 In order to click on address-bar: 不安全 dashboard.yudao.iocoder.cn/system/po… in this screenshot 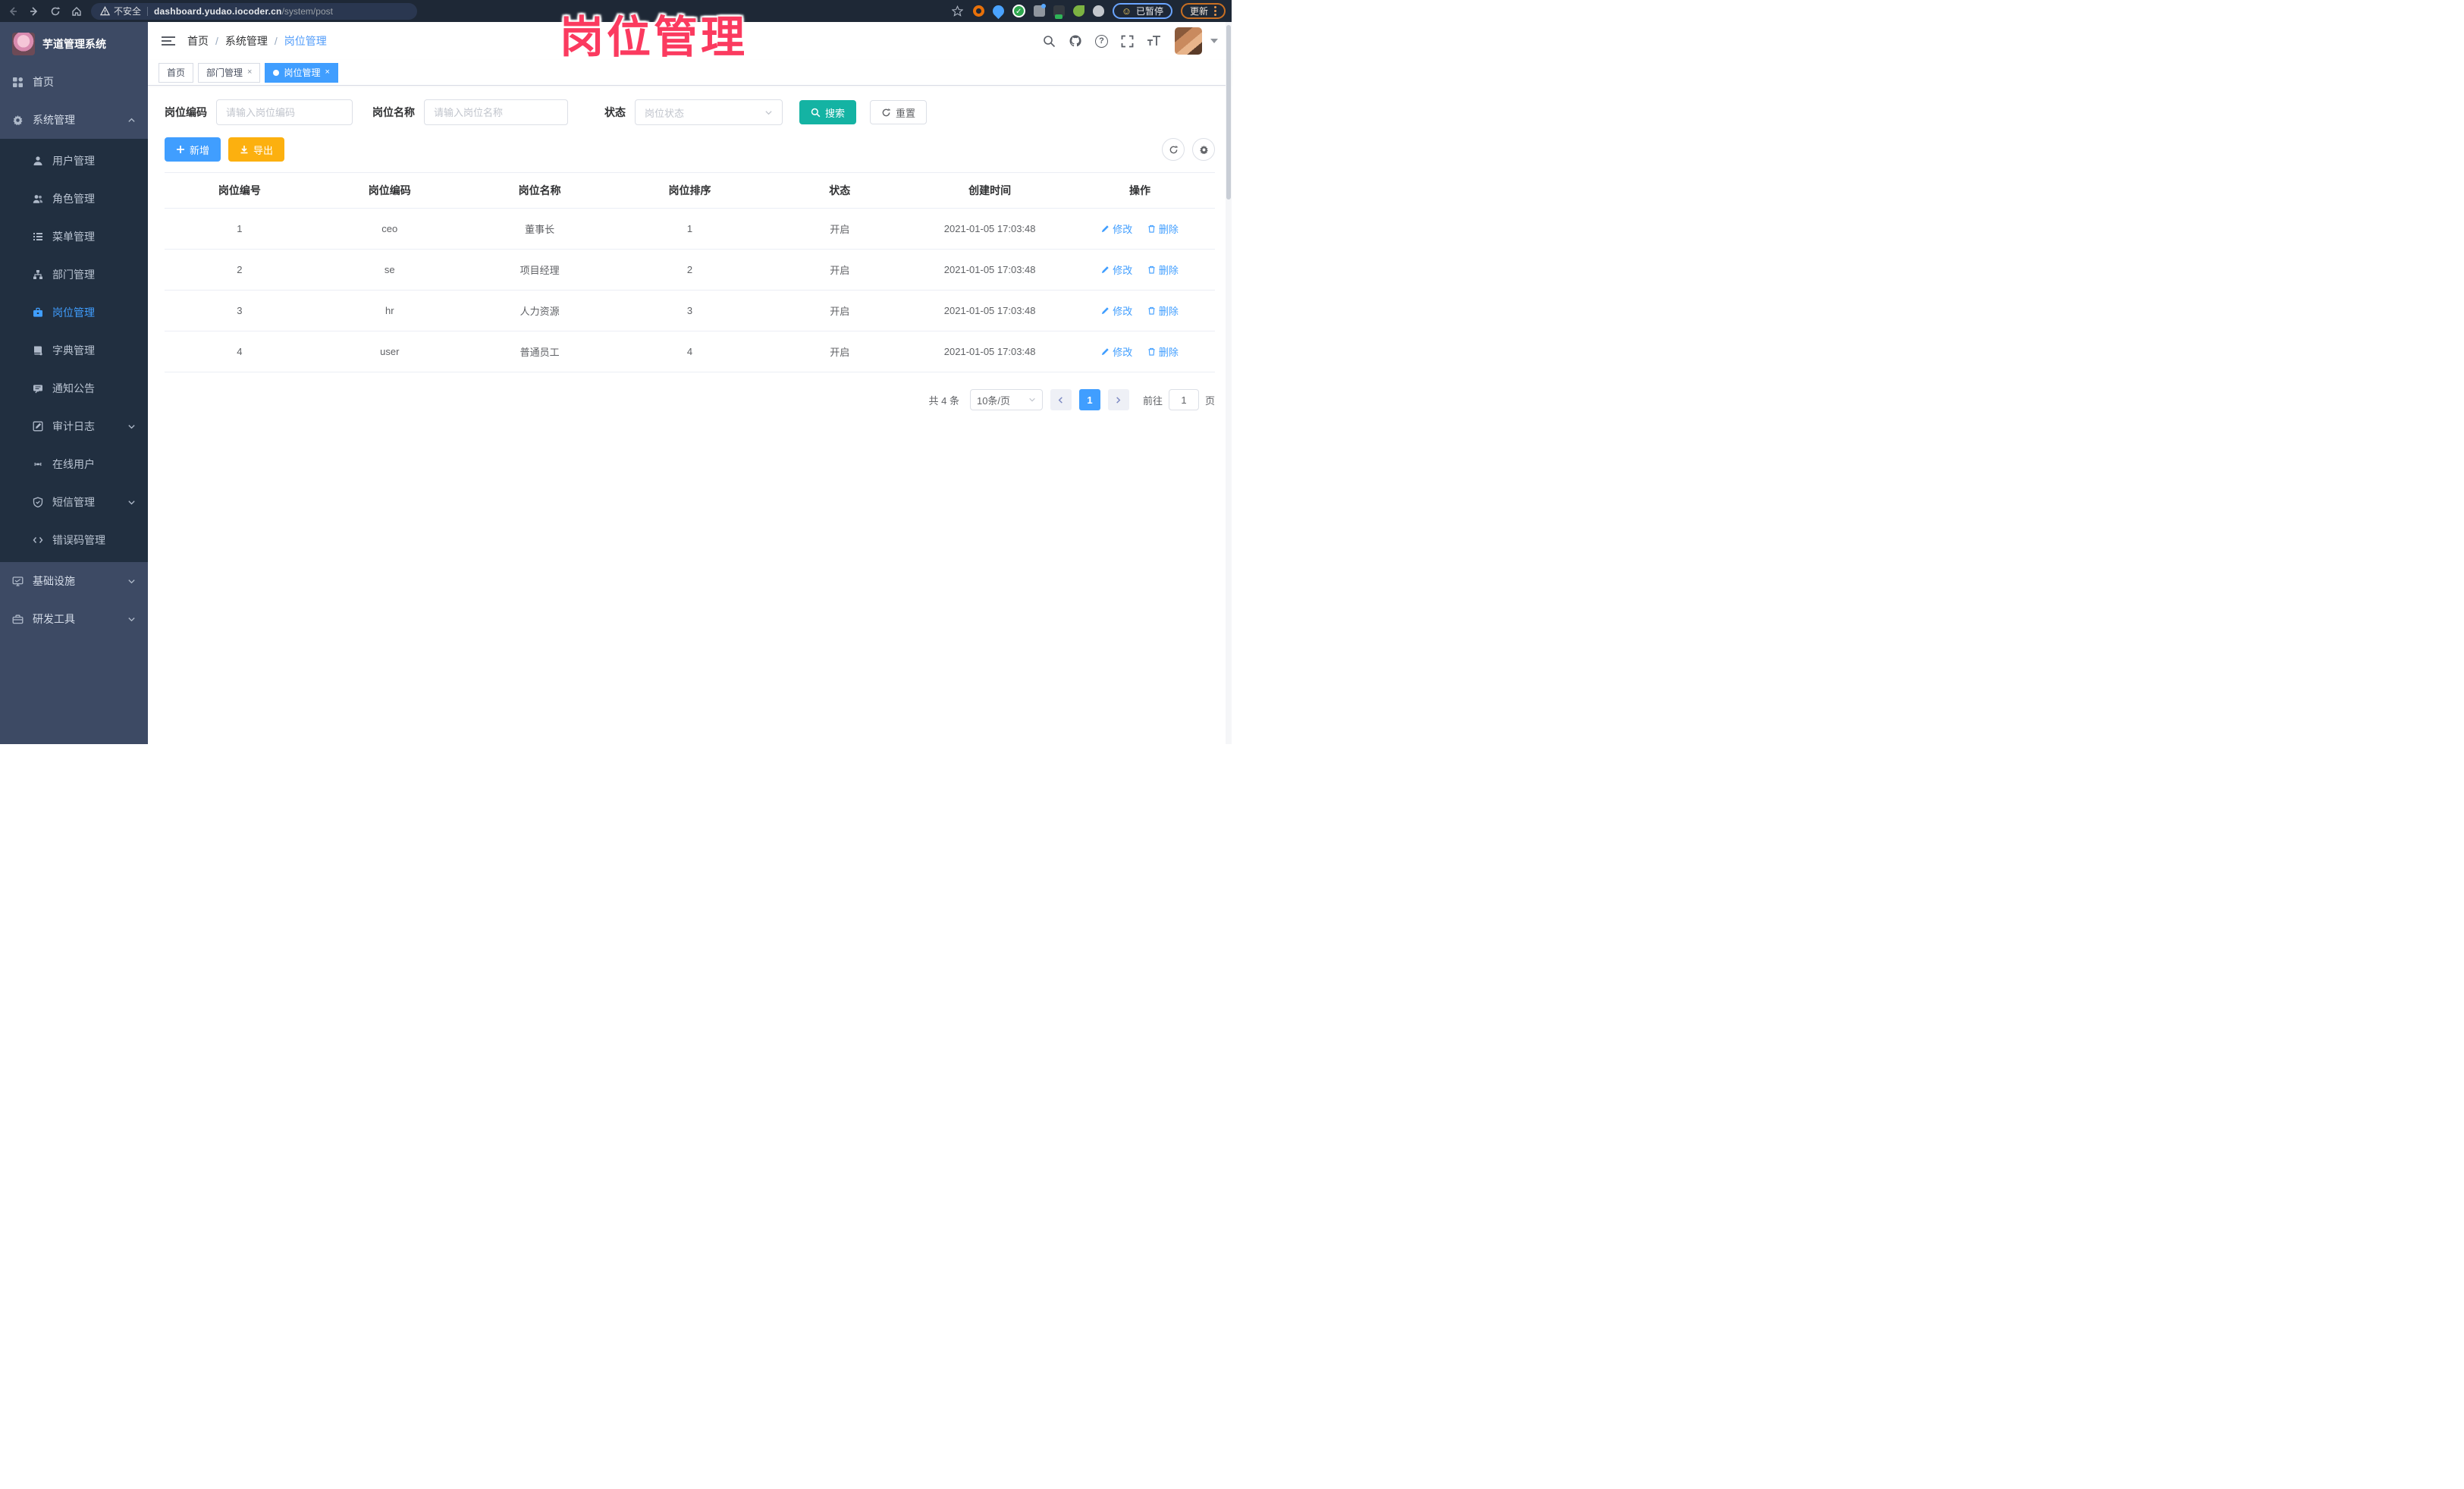, I will do `click(254, 11)`.